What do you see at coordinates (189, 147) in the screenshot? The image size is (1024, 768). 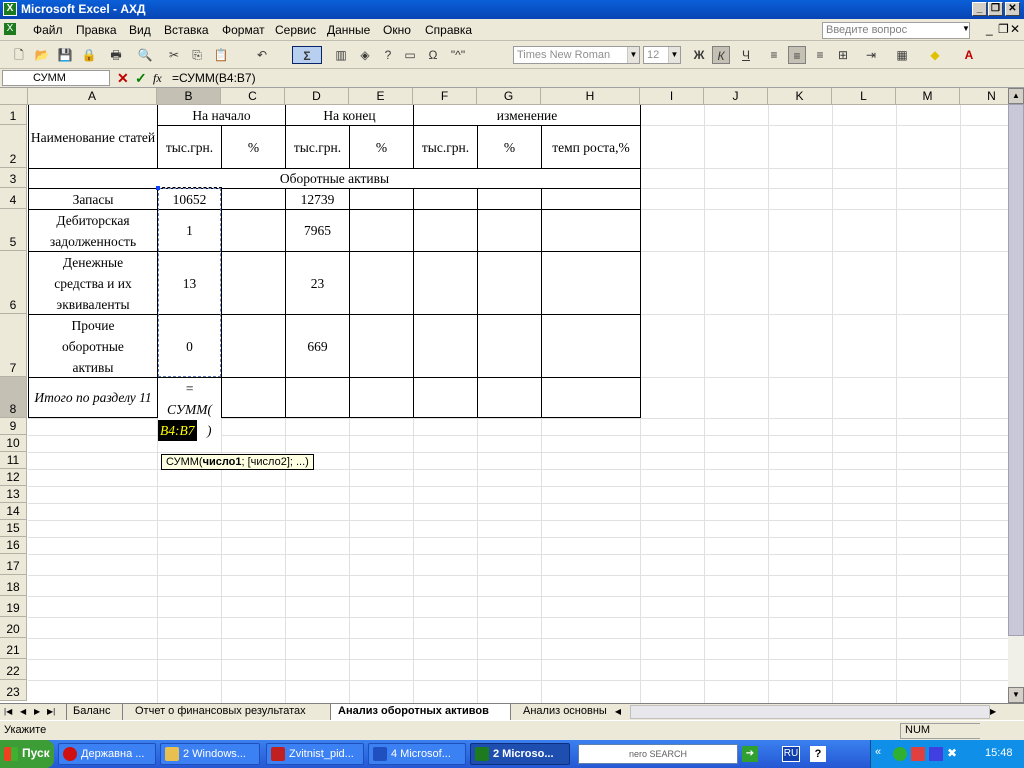 I see `unit-b-cell: тыс.грн.` at bounding box center [189, 147].